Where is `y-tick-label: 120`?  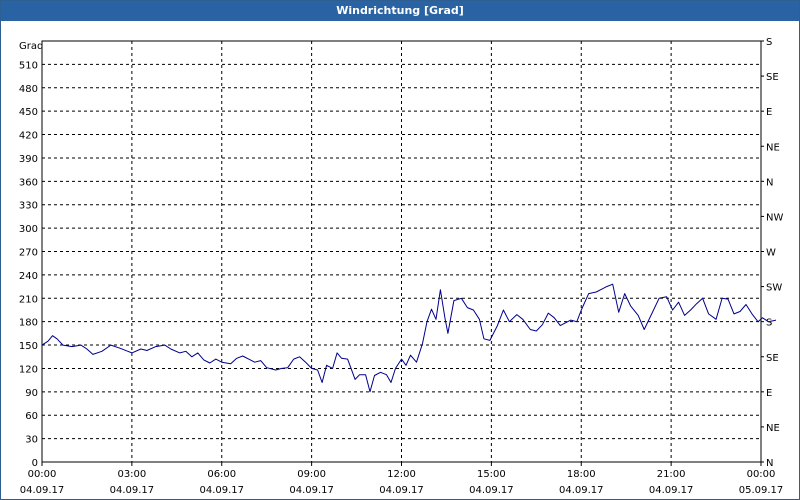
y-tick-label: 120 is located at coordinates (28, 369).